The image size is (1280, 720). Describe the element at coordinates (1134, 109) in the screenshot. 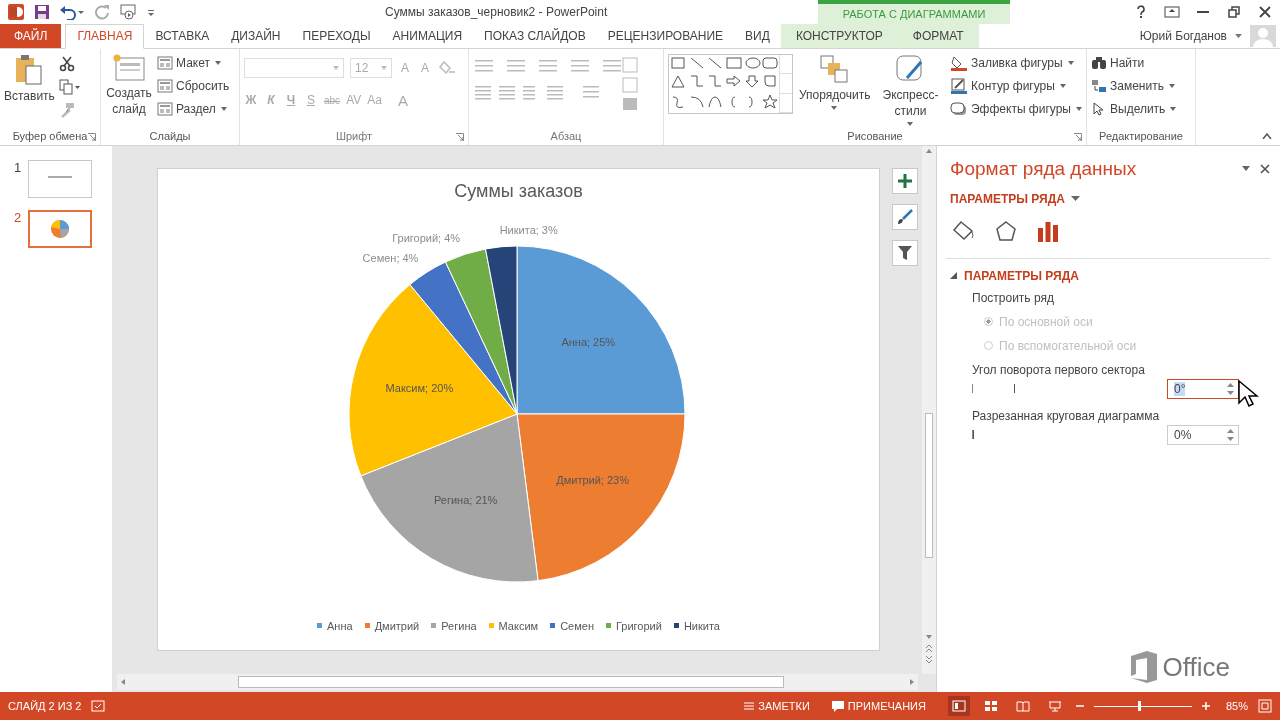

I see `editing-command-button: Выделить` at that location.